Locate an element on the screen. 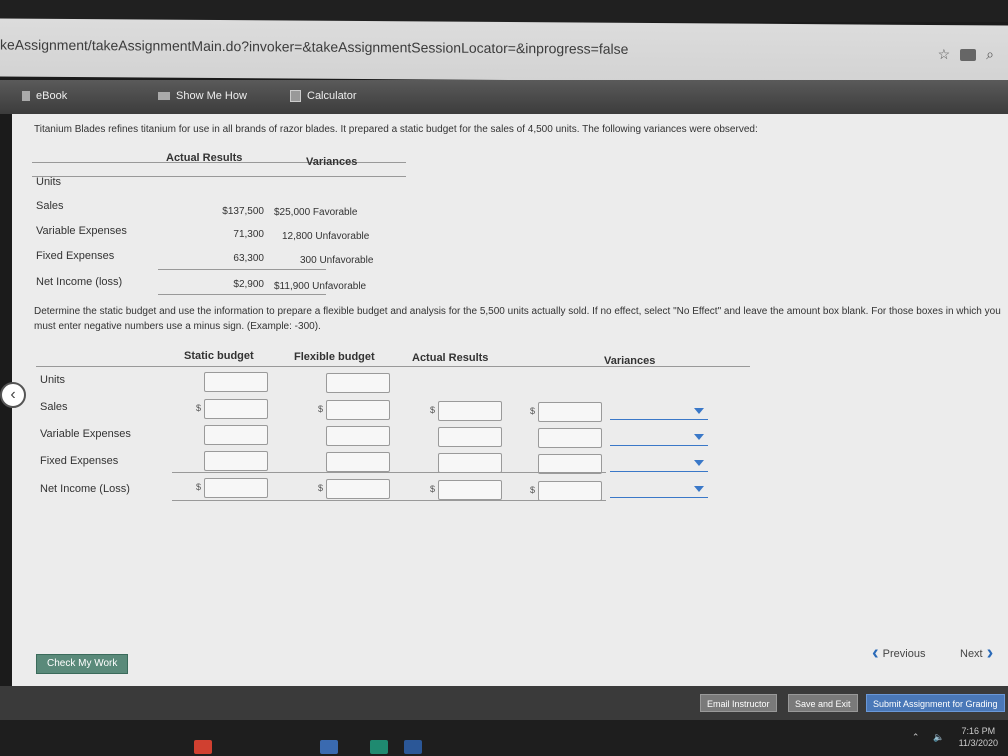 This screenshot has width=1008, height=756. clock-time: 7:16 PM is located at coordinates (978, 731).